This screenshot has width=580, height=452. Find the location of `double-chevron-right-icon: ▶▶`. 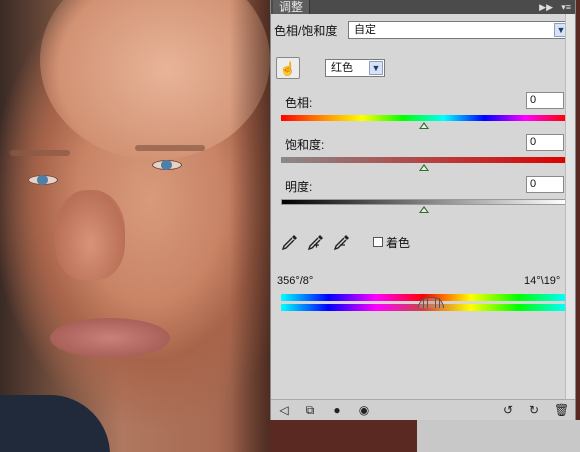

double-chevron-right-icon: ▶▶ is located at coordinates (546, 7).